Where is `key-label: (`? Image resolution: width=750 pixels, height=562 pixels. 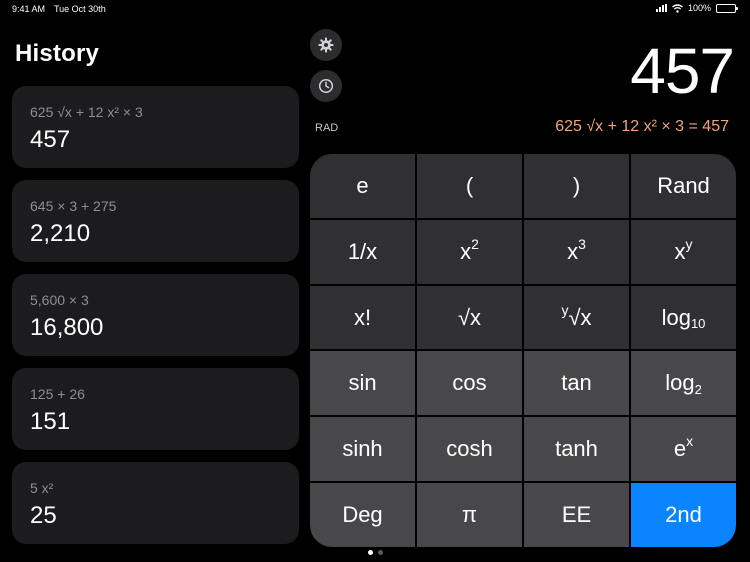 key-label: ( is located at coordinates (469, 185).